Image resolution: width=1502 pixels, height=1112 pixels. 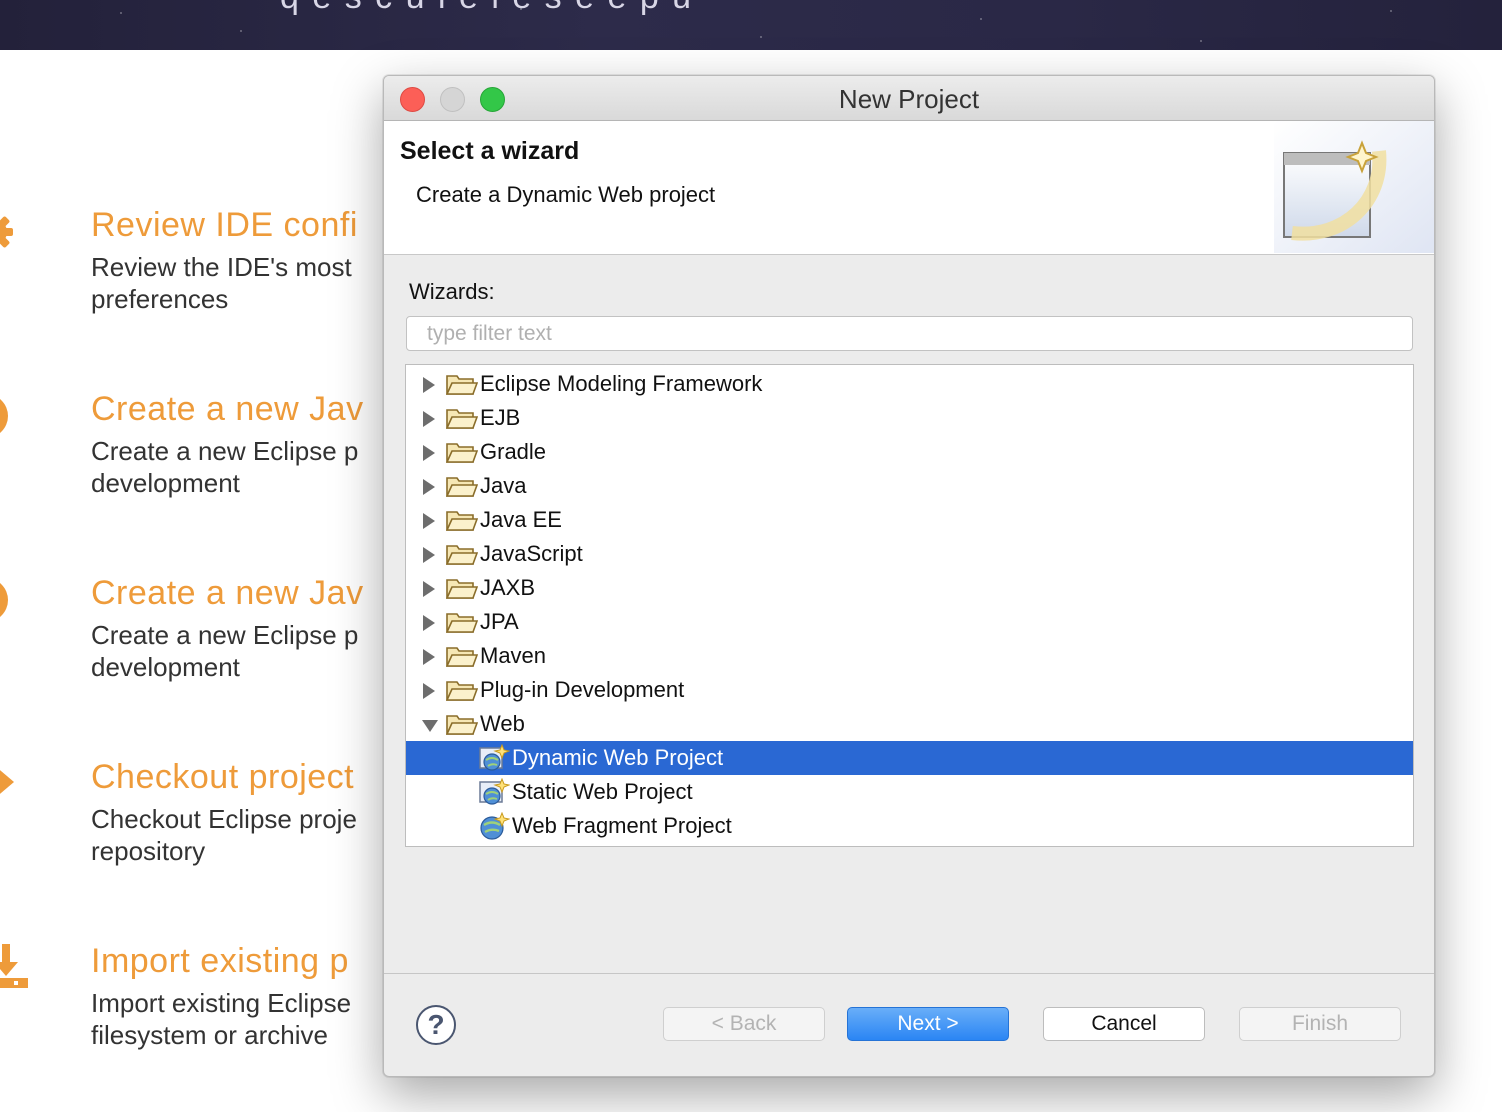 What do you see at coordinates (513, 655) in the screenshot?
I see `tree-item-label: Maven` at bounding box center [513, 655].